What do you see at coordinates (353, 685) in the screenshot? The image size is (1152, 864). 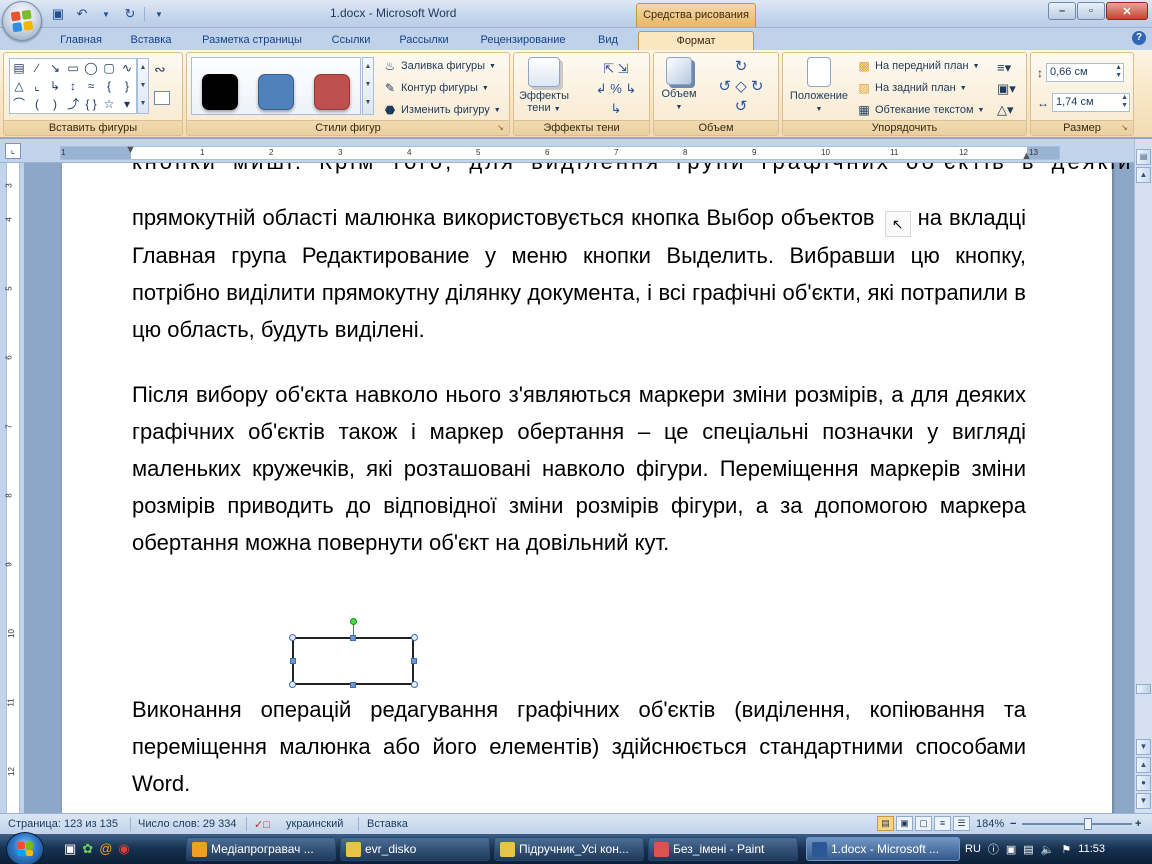 I see `resize-handle-bottom` at bounding box center [353, 685].